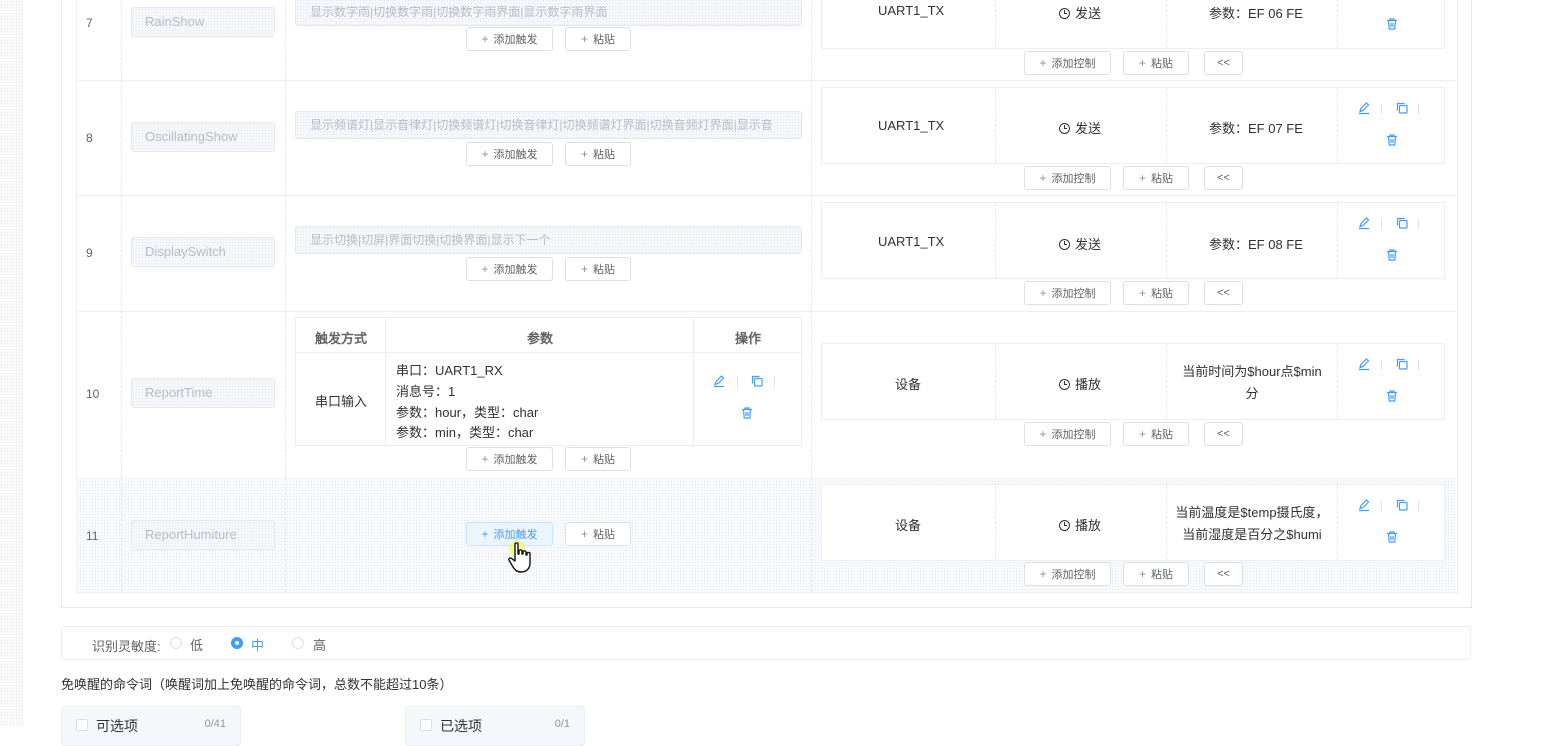 The image size is (1546, 746). I want to click on radio-low, so click(176, 643).